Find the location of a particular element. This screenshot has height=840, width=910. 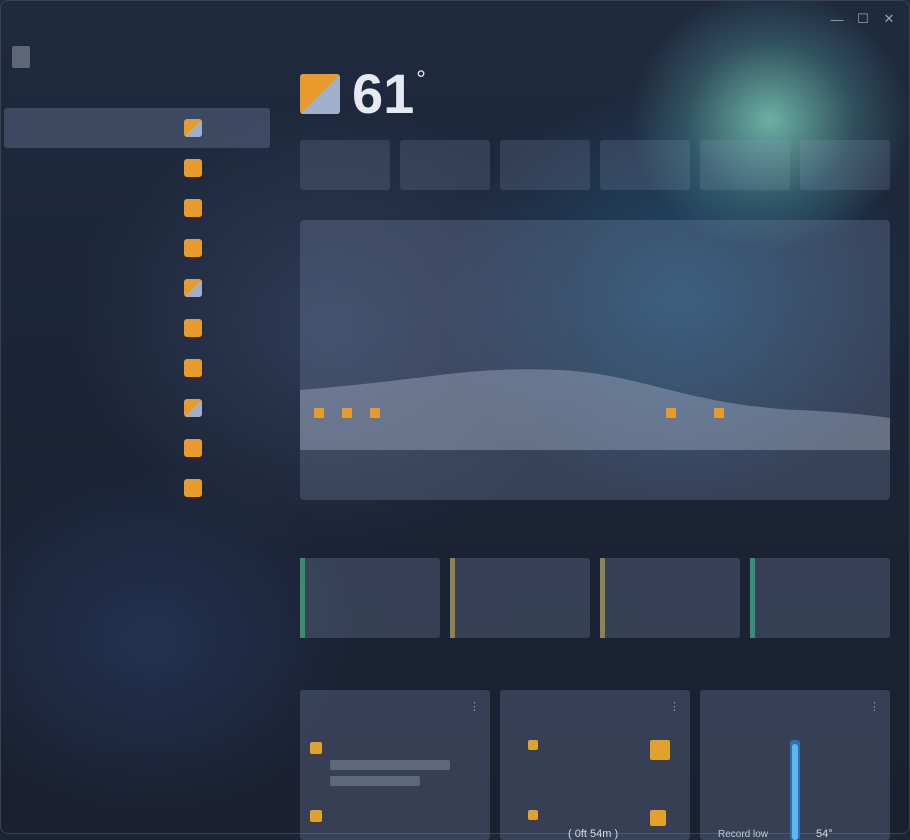

sidebar-header is located at coordinates (26, 57).